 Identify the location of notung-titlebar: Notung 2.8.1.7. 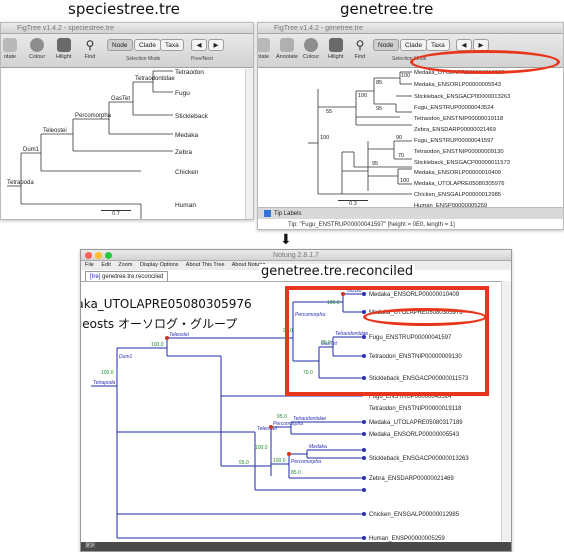
(296, 255).